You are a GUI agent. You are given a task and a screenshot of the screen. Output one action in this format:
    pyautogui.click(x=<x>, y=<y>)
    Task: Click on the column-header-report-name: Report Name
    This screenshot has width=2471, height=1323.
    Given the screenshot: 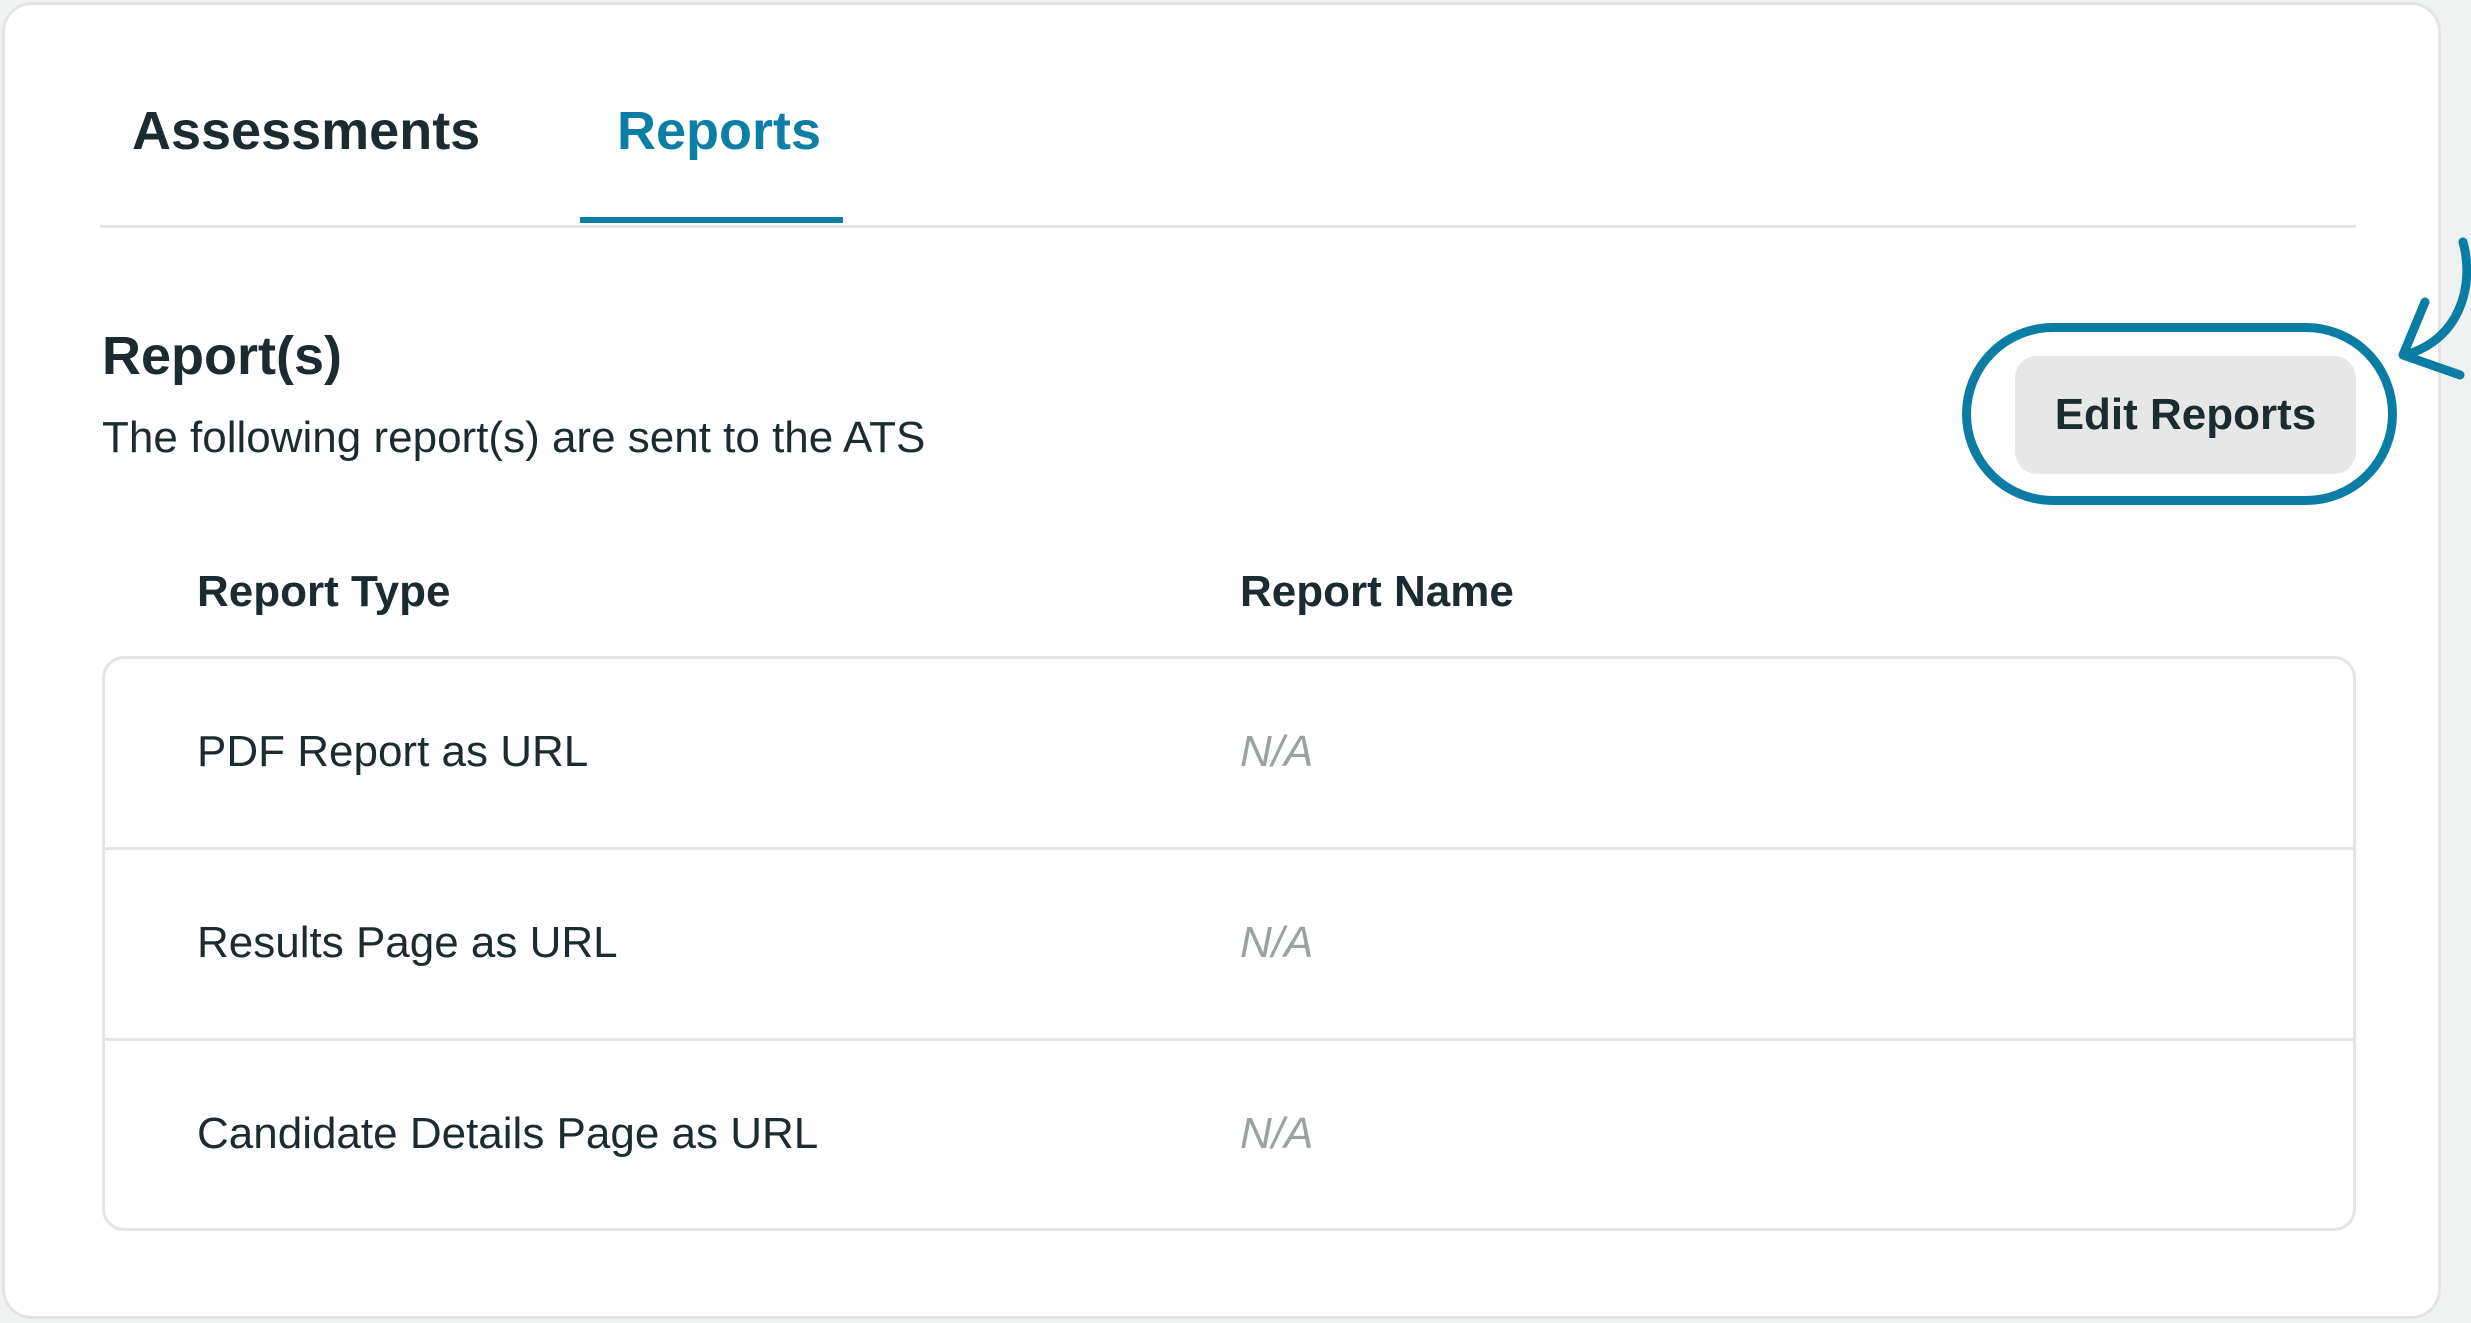 What is the action you would take?
    pyautogui.click(x=1377, y=591)
    